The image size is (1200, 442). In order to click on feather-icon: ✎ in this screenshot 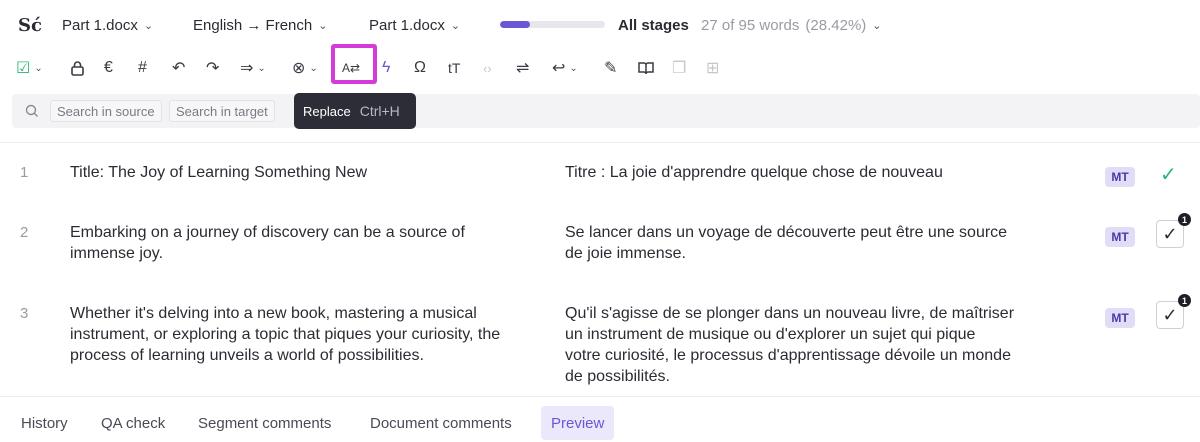, I will do `click(611, 68)`.